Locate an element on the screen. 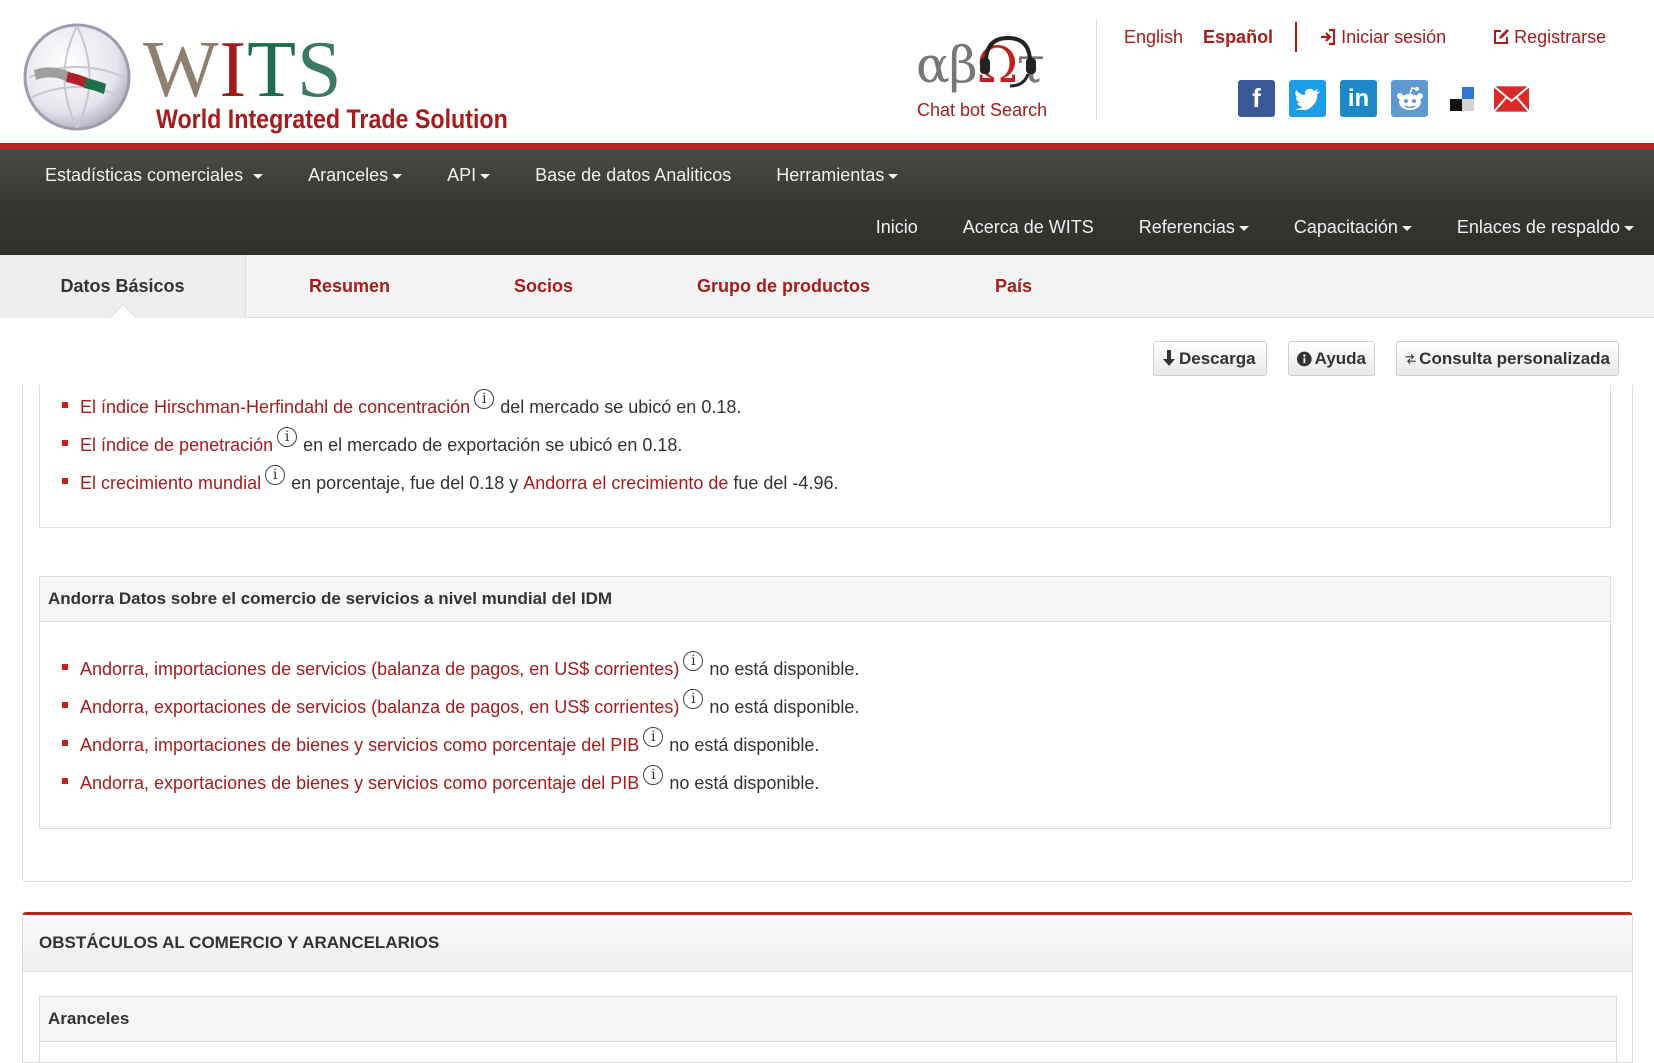 This screenshot has height=1063, width=1654. twitter-icon is located at coordinates (1307, 98).